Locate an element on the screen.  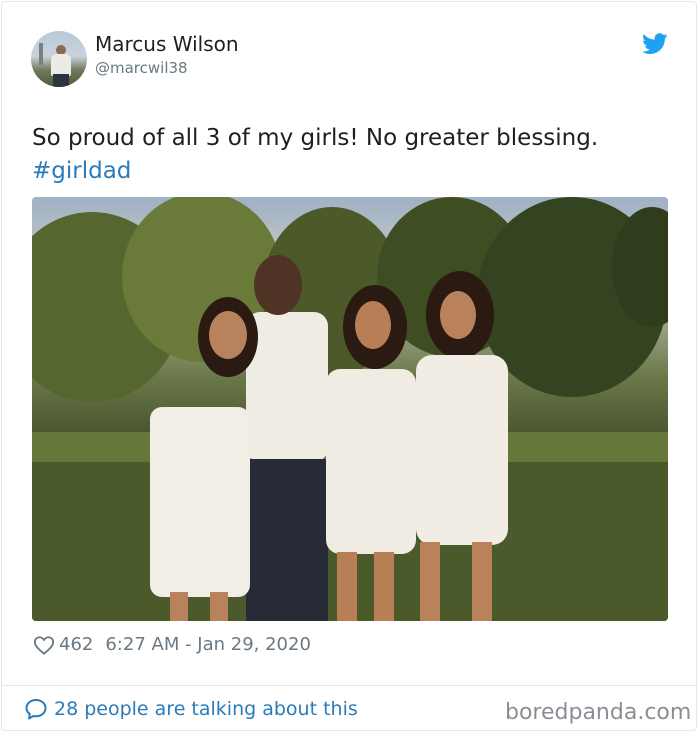
avatar is located at coordinates (59, 59).